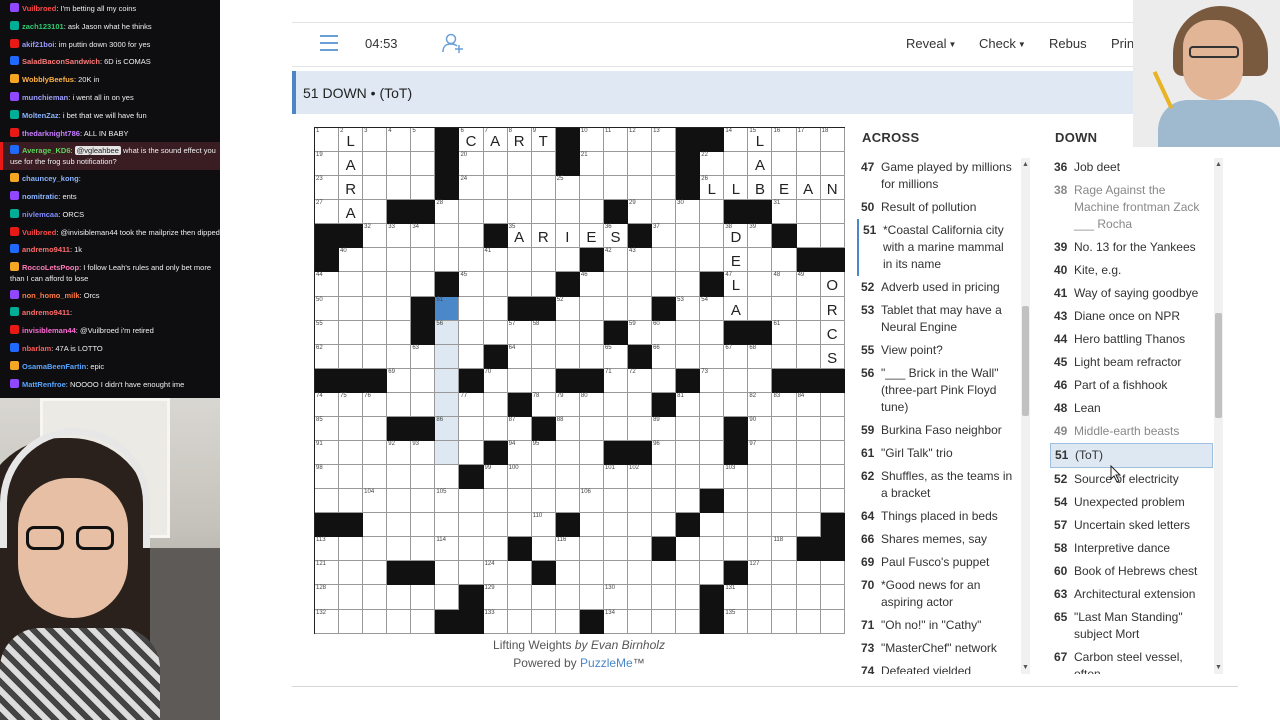 The height and width of the screenshot is (720, 1280). Describe the element at coordinates (938, 207) in the screenshot. I see `across-clue: 50 Result of pollution` at that location.